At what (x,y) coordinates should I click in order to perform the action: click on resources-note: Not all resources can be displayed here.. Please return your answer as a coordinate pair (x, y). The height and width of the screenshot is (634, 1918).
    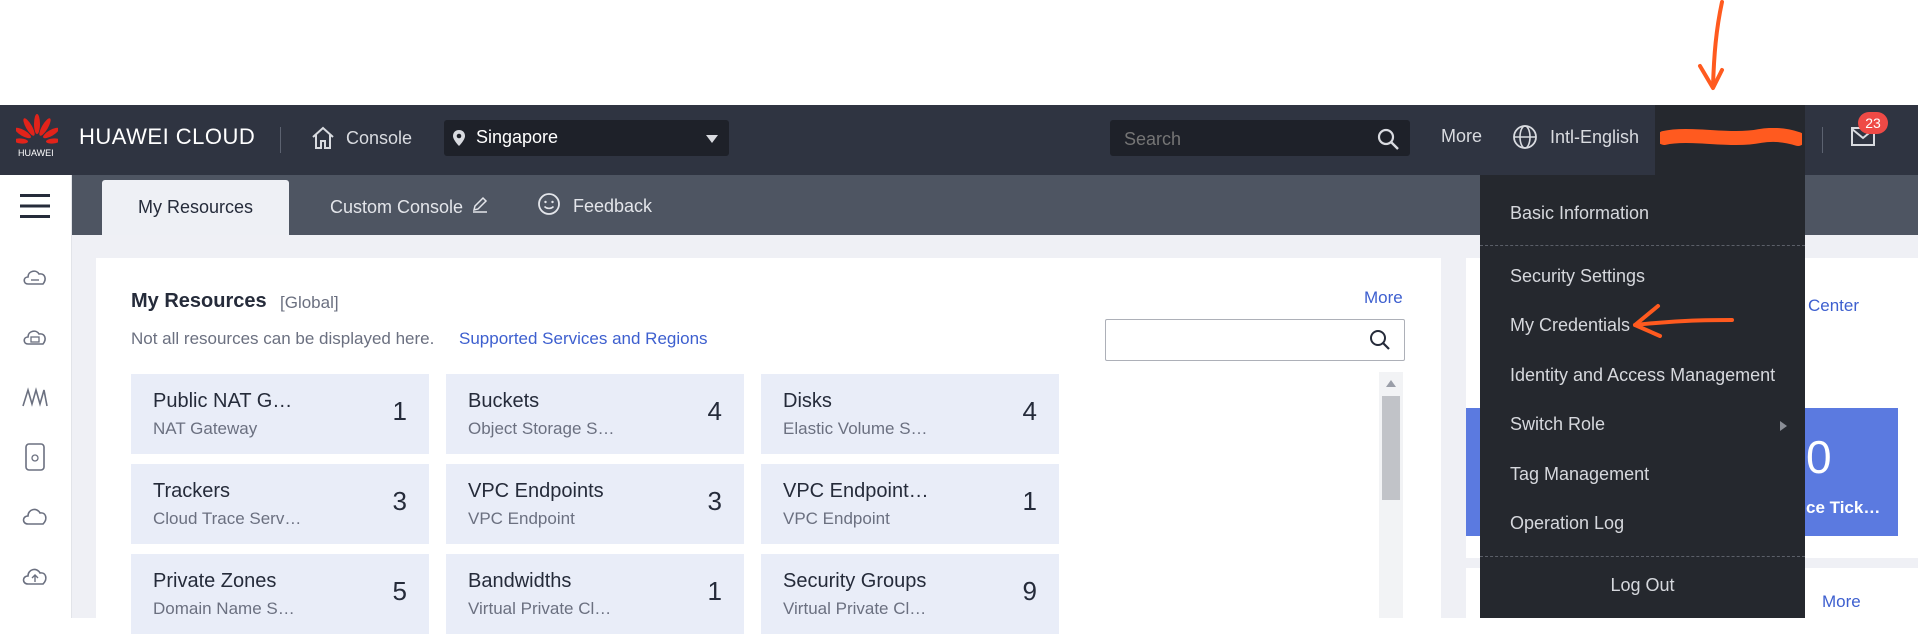
    Looking at the image, I should click on (283, 338).